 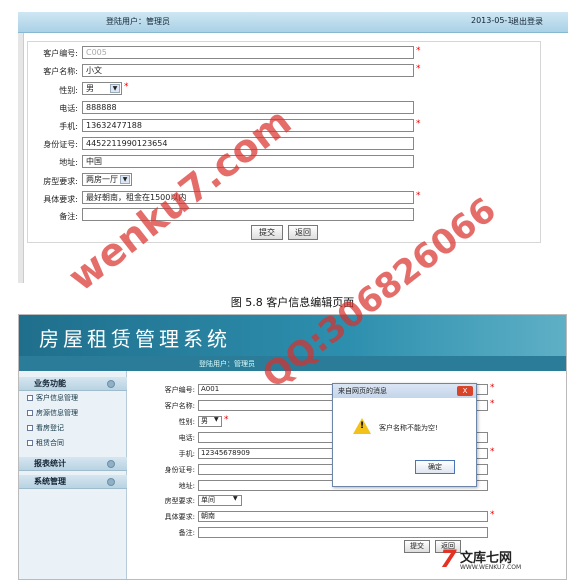 I want to click on customer-id-input: C005, so click(x=248, y=52).